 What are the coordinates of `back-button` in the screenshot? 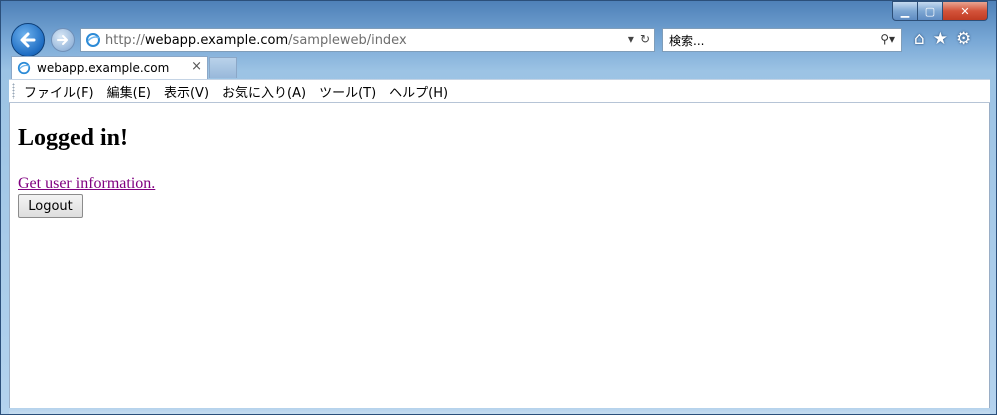 It's located at (28, 40).